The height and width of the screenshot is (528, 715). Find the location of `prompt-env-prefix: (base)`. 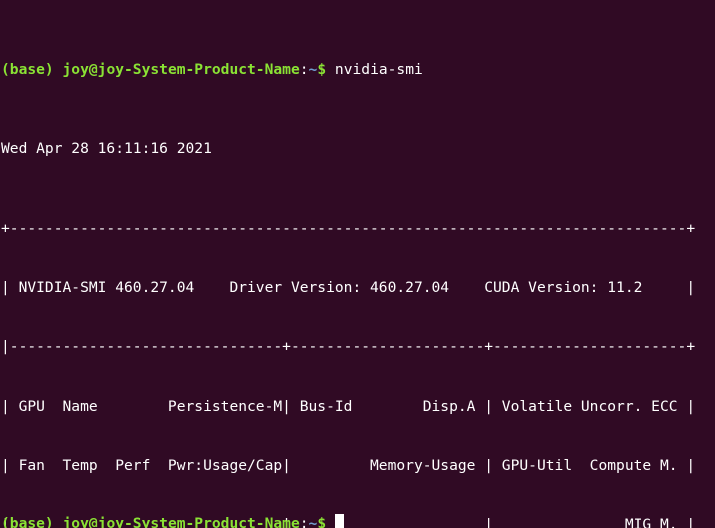

prompt-env-prefix: (base) is located at coordinates (32, 70).